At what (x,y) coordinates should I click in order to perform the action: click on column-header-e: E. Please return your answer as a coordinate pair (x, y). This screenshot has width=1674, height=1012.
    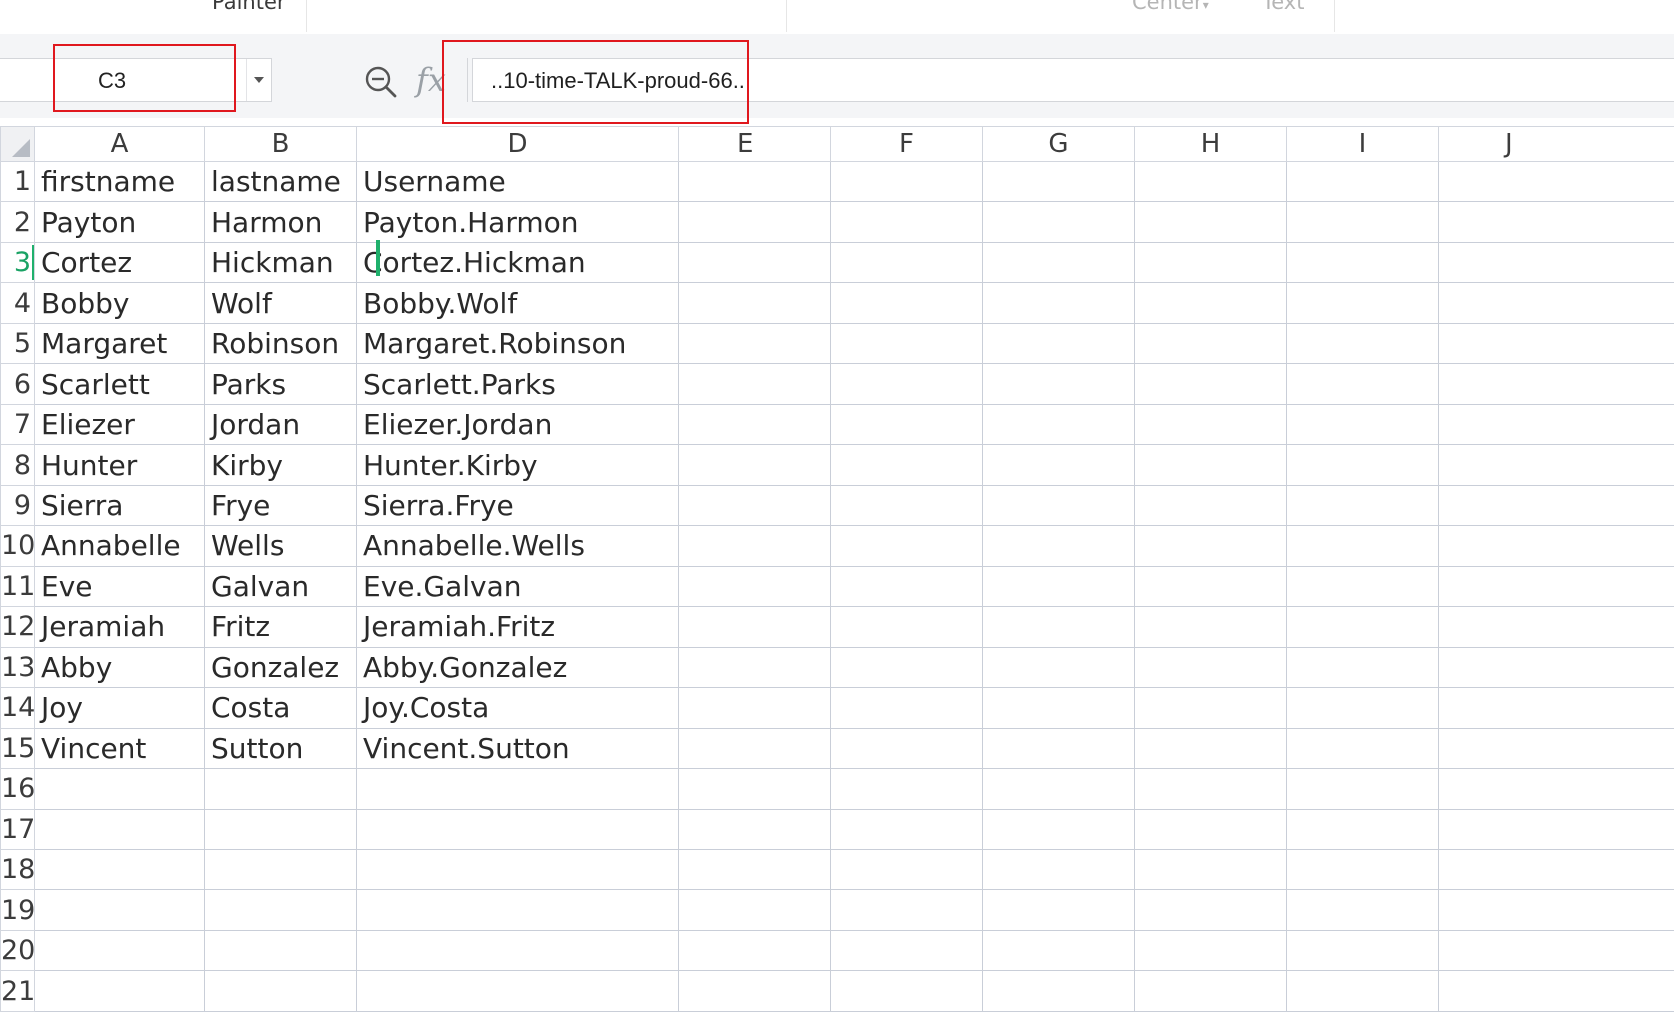
    Looking at the image, I should click on (754, 144).